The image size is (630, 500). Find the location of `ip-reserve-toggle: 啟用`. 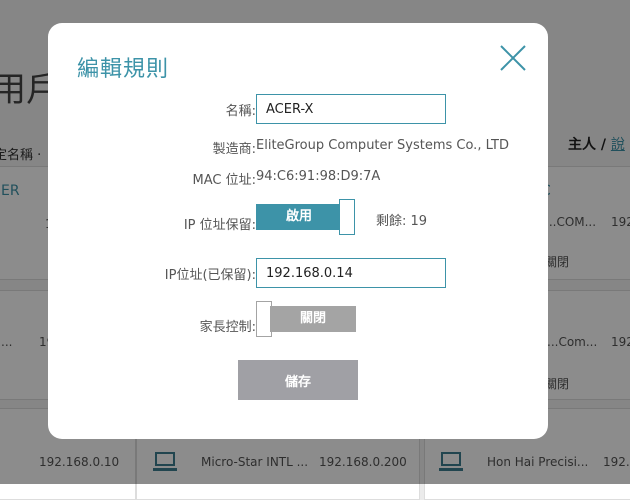

ip-reserve-toggle: 啟用 is located at coordinates (306, 217).